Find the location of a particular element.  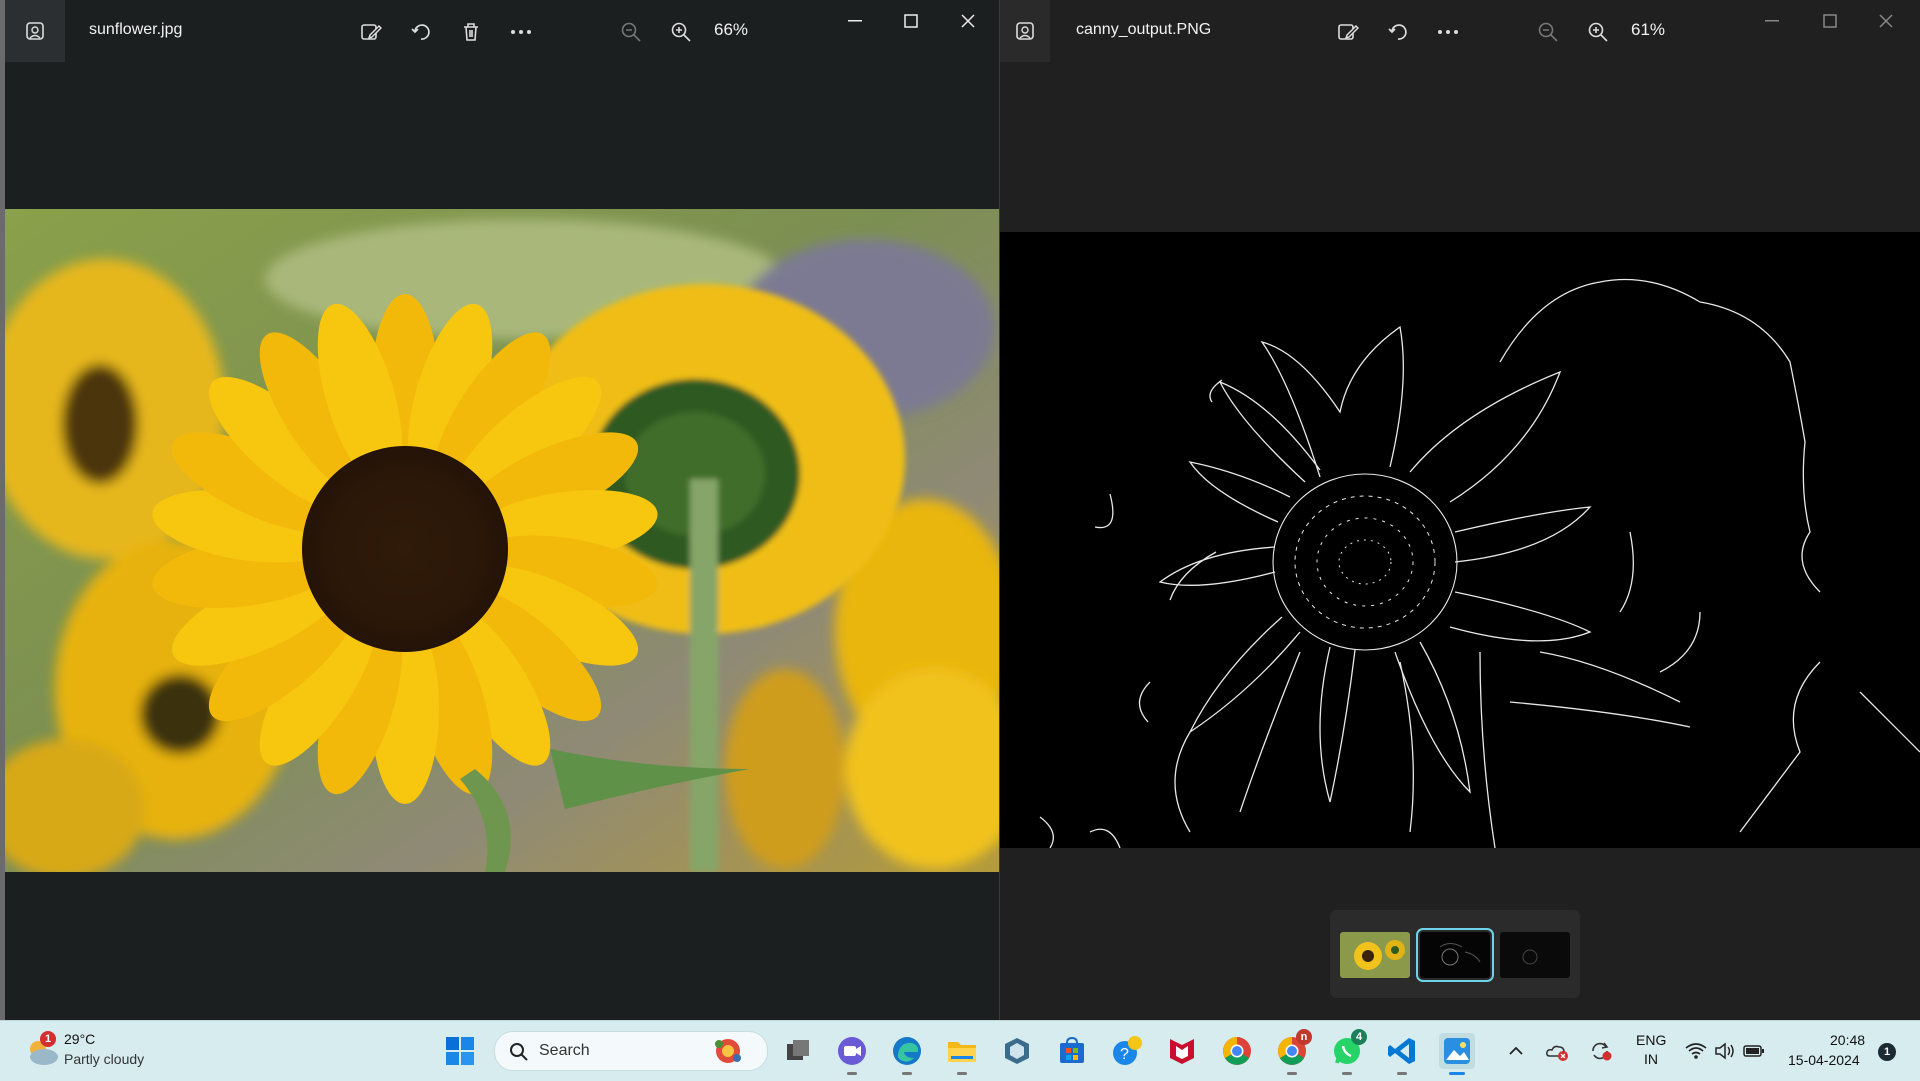

titlebar: sunflower.jpg 66% is located at coordinates (502, 31).